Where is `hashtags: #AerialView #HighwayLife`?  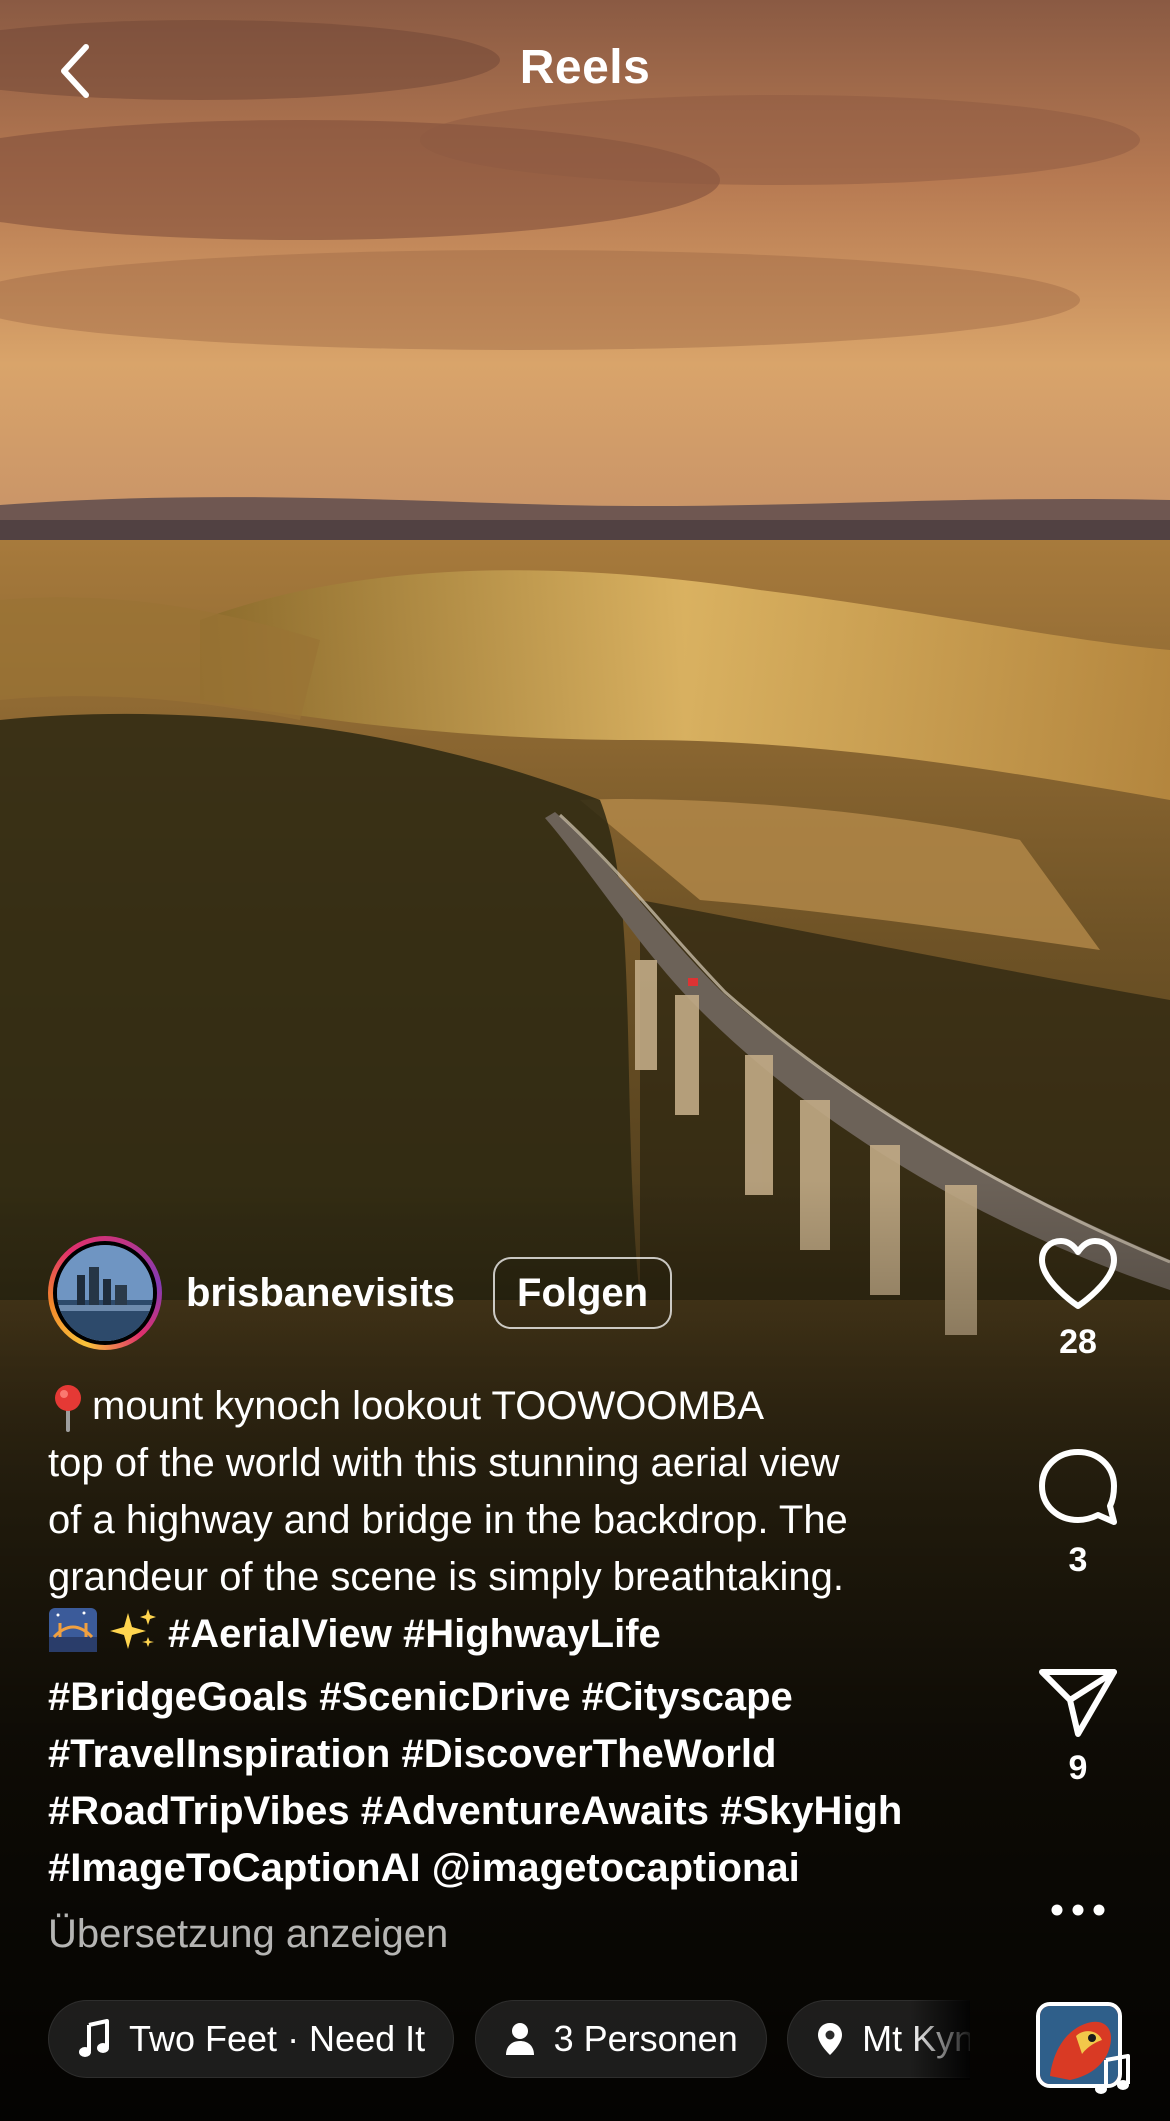 hashtags: #AerialView #HighwayLife is located at coordinates (414, 1634).